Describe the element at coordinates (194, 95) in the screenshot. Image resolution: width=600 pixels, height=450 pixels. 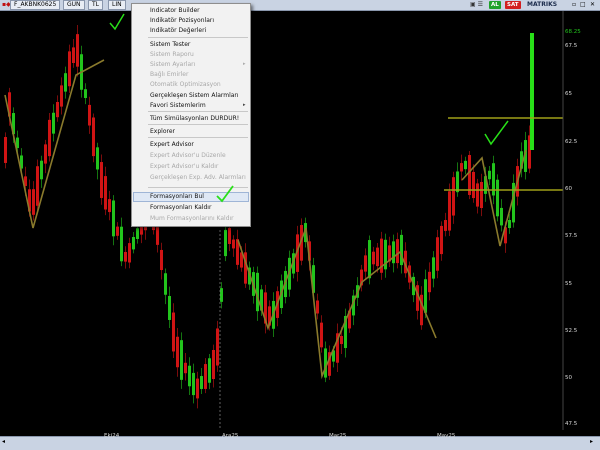
I see `menu-item-system-alarms: Gerçekleşen Sistem Alarmları` at that location.